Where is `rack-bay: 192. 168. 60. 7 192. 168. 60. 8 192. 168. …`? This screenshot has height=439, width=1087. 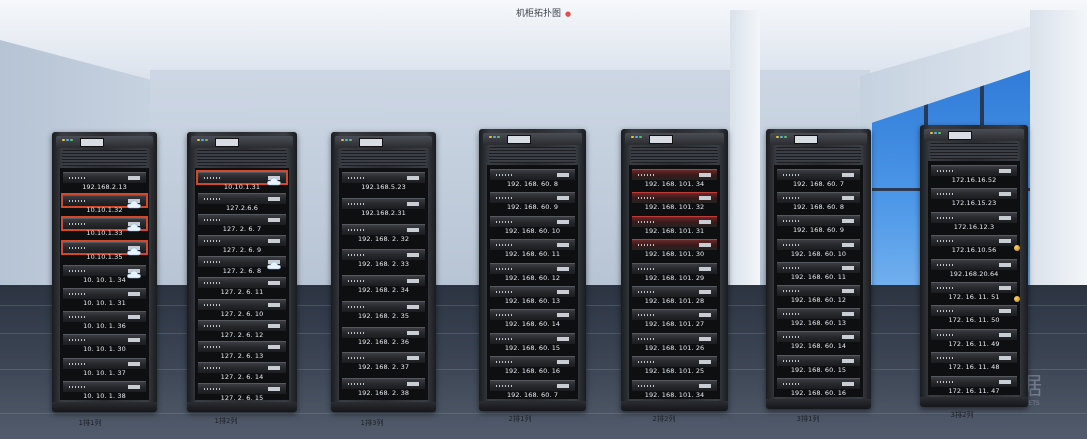
rack-bay: 192. 168. 60. 7 192. 168. 60. 8 192. 168. … is located at coordinates (818, 281).